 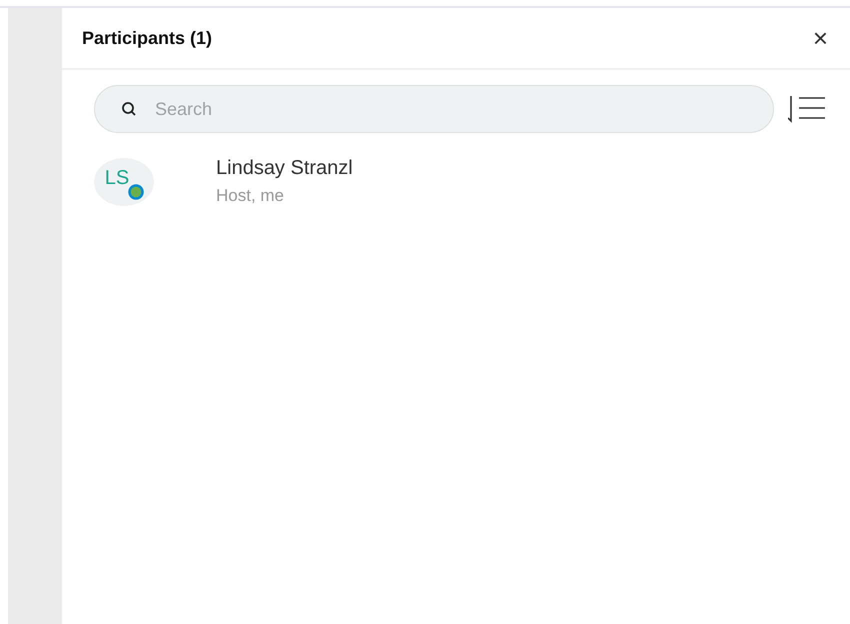 What do you see at coordinates (136, 192) in the screenshot?
I see `status-icon` at bounding box center [136, 192].